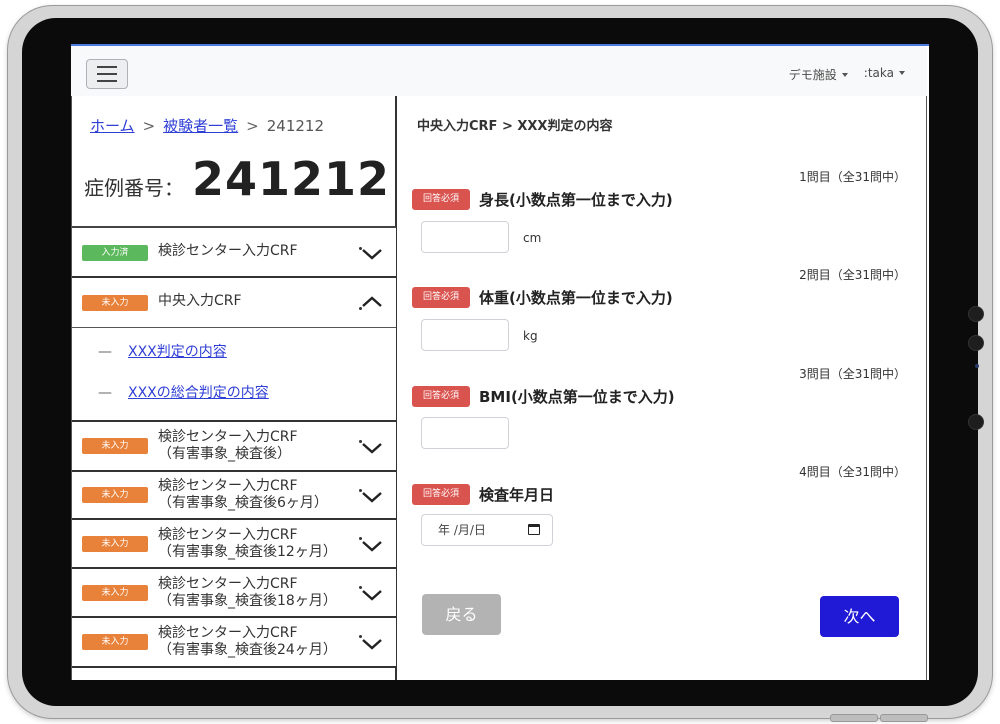 The image size is (1000, 724). Describe the element at coordinates (228, 251) in the screenshot. I see `crf-section-title: 検診センター入力CRF` at that location.